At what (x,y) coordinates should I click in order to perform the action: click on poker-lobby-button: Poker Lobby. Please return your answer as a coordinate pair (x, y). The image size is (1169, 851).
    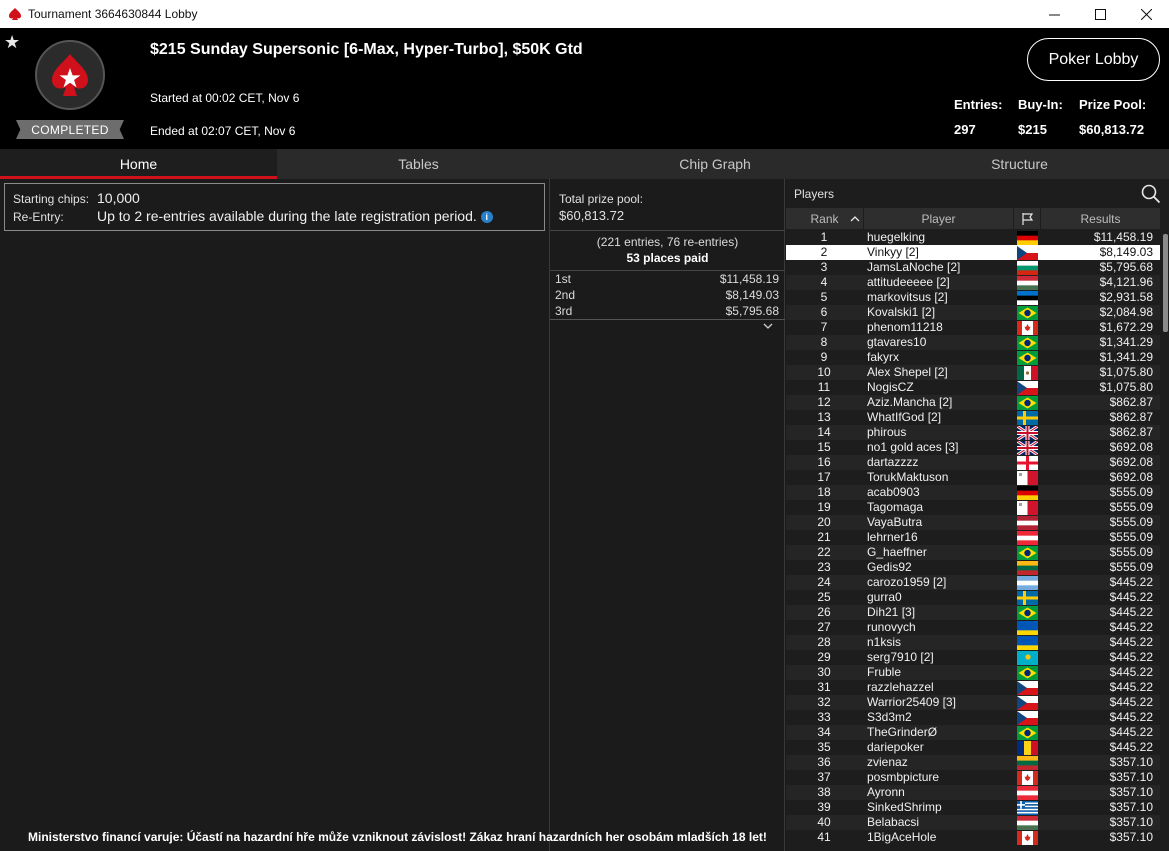
    Looking at the image, I should click on (1093, 59).